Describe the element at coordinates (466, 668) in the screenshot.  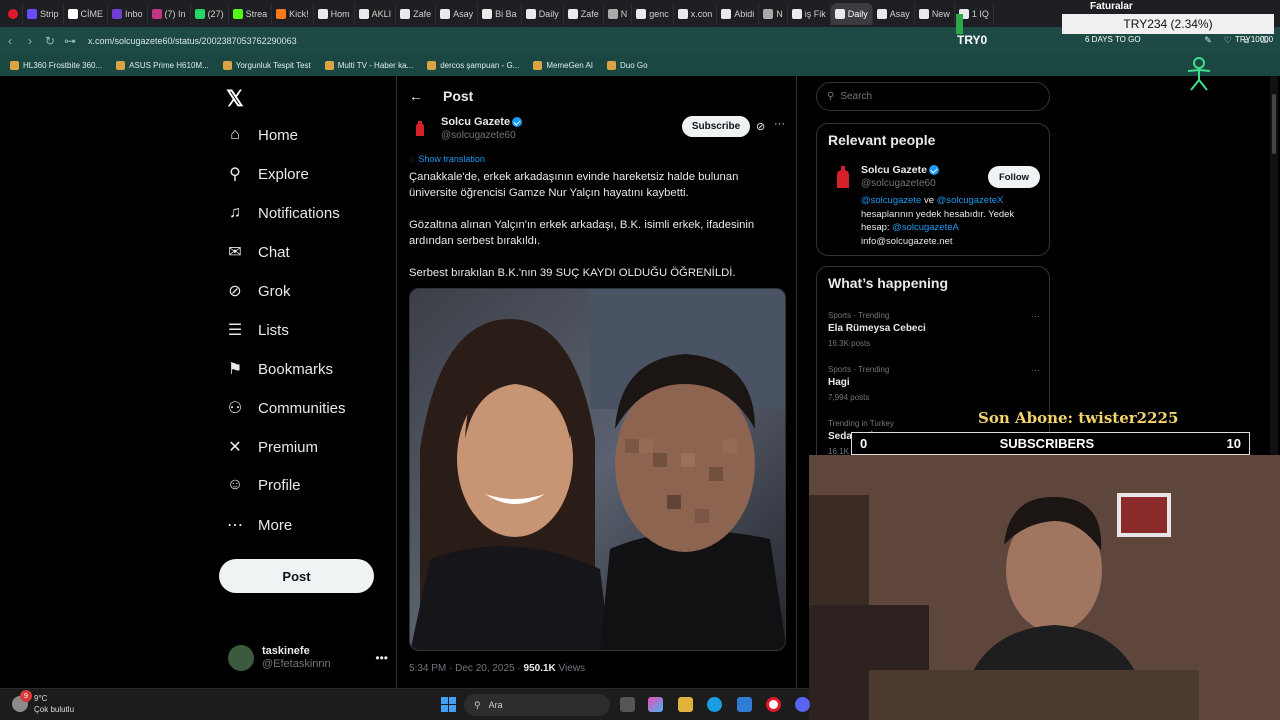
I see `post-timestamp: 5:34 PM · Dec 20, 2025 ·` at that location.